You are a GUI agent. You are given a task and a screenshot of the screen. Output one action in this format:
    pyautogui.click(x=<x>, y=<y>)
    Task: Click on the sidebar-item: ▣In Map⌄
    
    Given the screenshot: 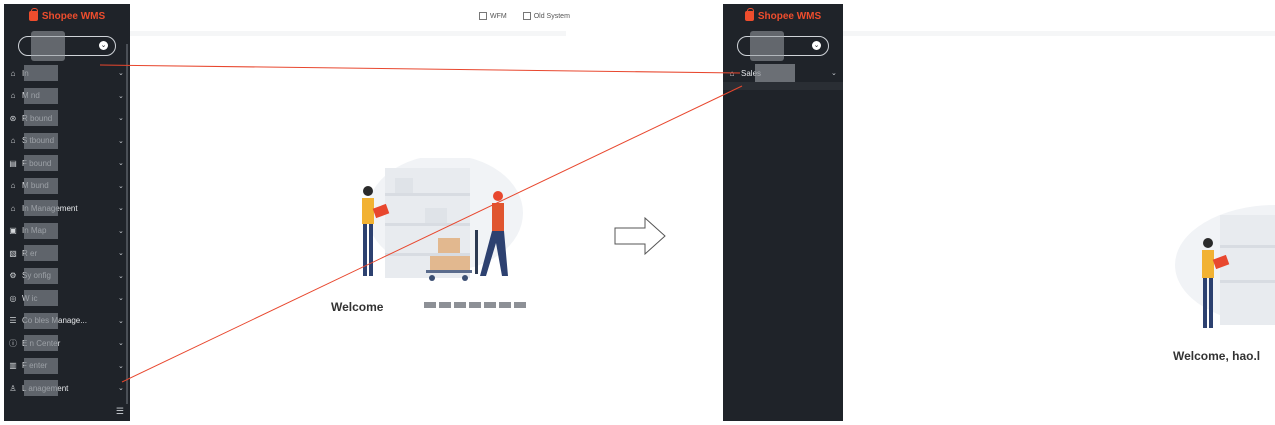 What is the action you would take?
    pyautogui.click(x=67, y=231)
    